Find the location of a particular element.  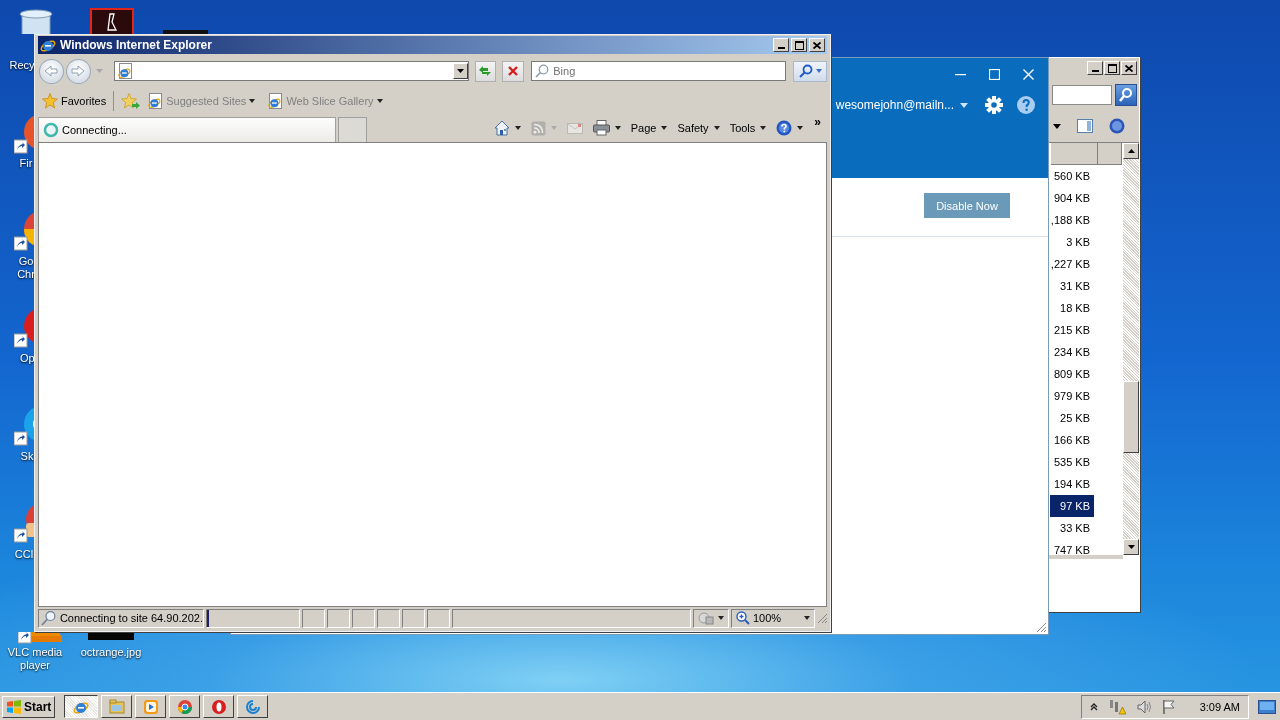

window-title: Windows Internet Explorer is located at coordinates (136, 45).